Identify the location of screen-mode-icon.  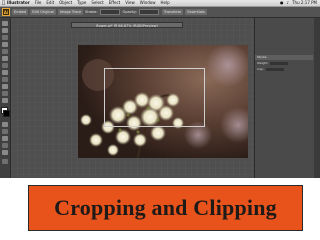
(5, 161).